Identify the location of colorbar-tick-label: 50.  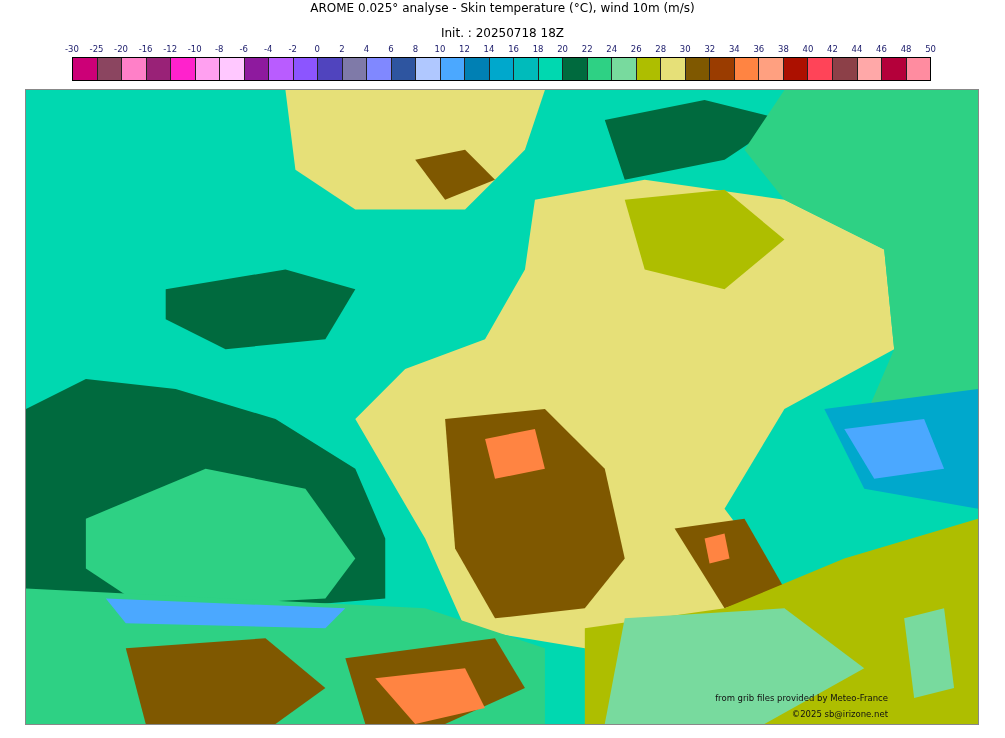
(930, 49).